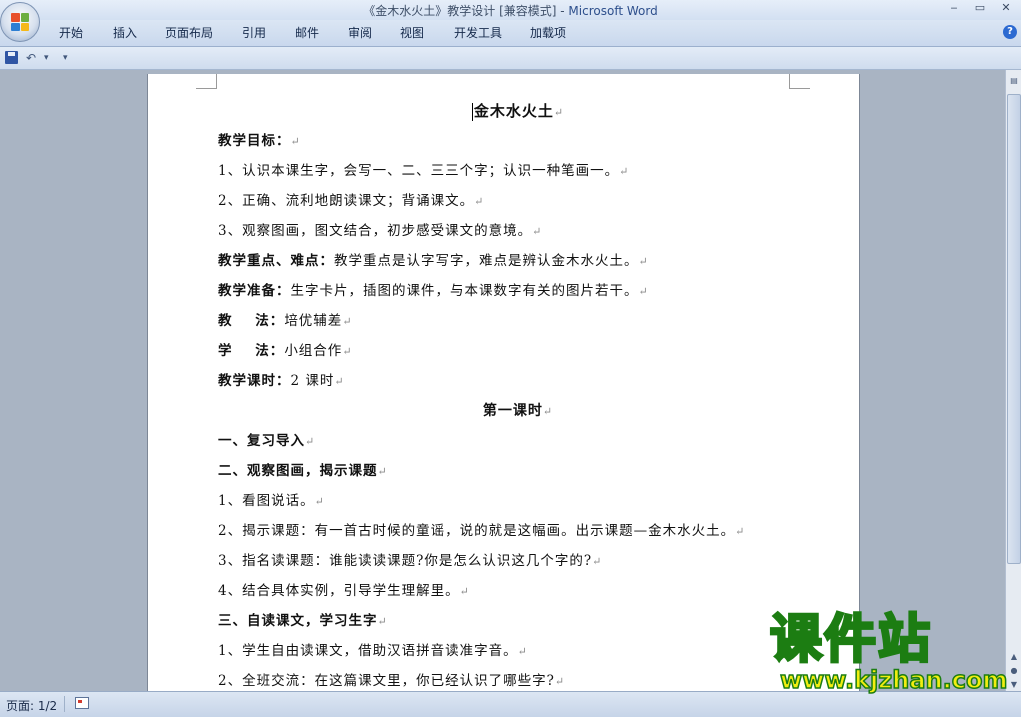 This screenshot has width=1021, height=717. What do you see at coordinates (307, 32) in the screenshot?
I see `tab-mailings: 邮件` at bounding box center [307, 32].